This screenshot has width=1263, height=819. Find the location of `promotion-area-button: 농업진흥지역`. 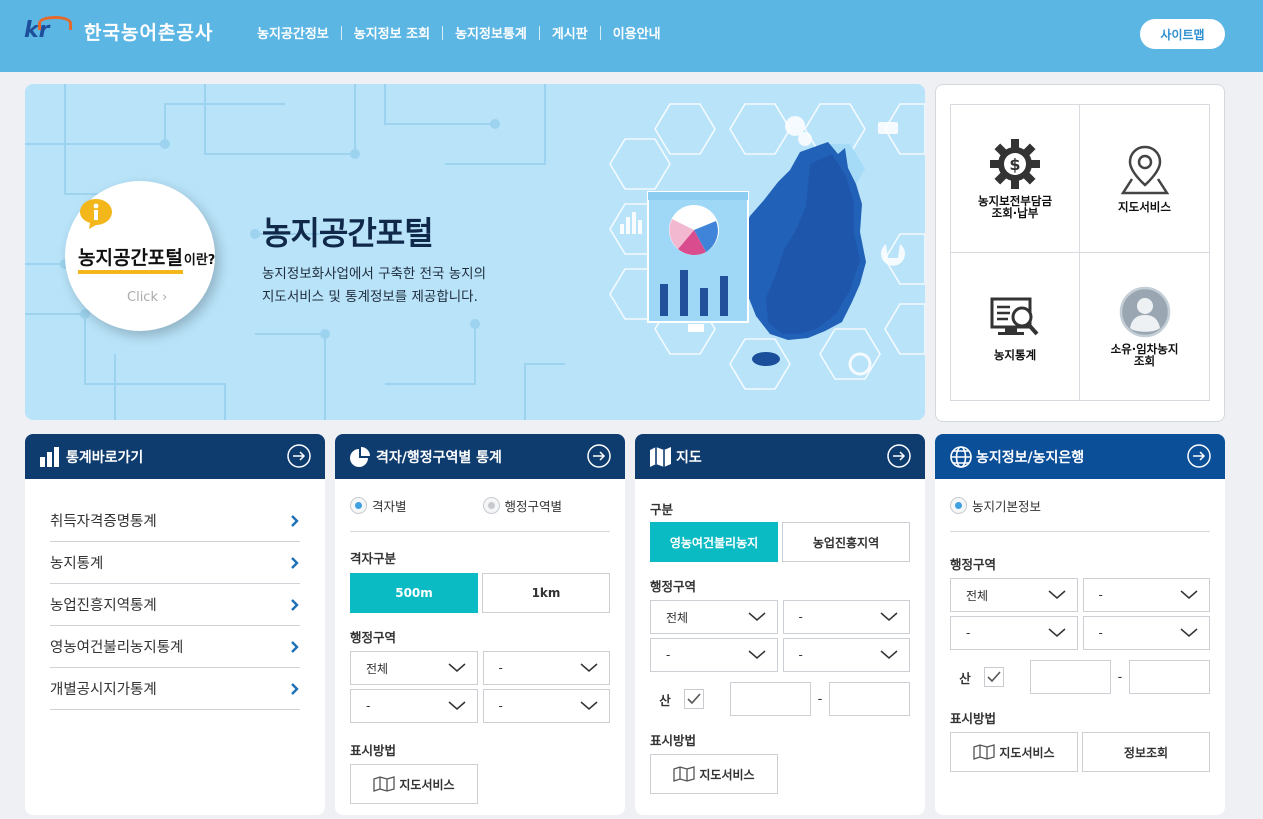

promotion-area-button: 농업진흥지역 is located at coordinates (846, 542).